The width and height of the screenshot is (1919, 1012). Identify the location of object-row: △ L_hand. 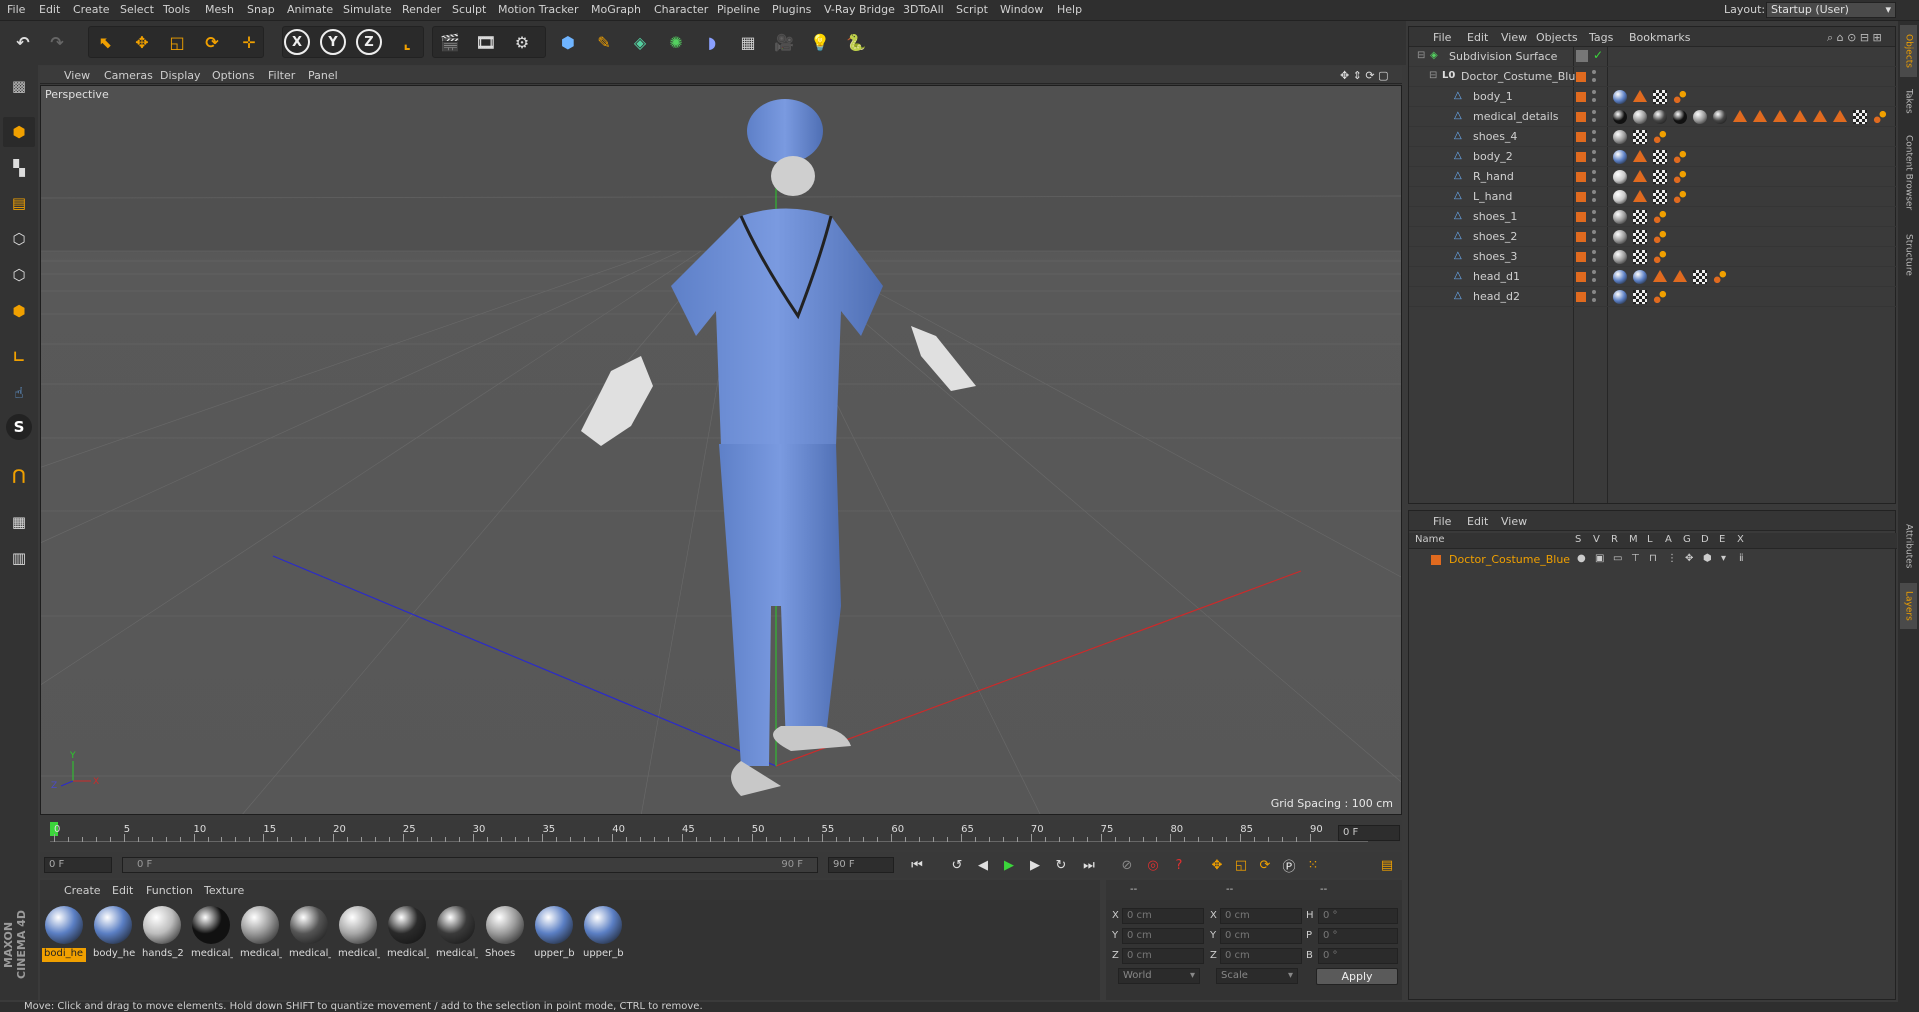
(1653, 197).